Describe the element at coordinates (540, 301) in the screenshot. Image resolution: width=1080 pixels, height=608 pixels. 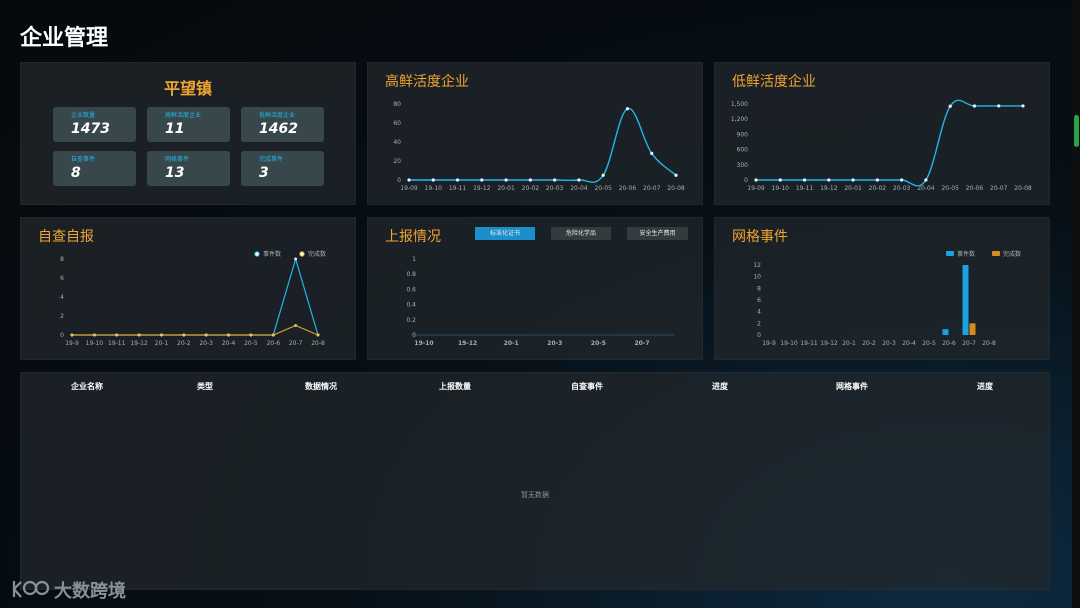
I see `report-status-chart: 00.20.40.60.8119-1019-1220-120-320-520-7` at that location.